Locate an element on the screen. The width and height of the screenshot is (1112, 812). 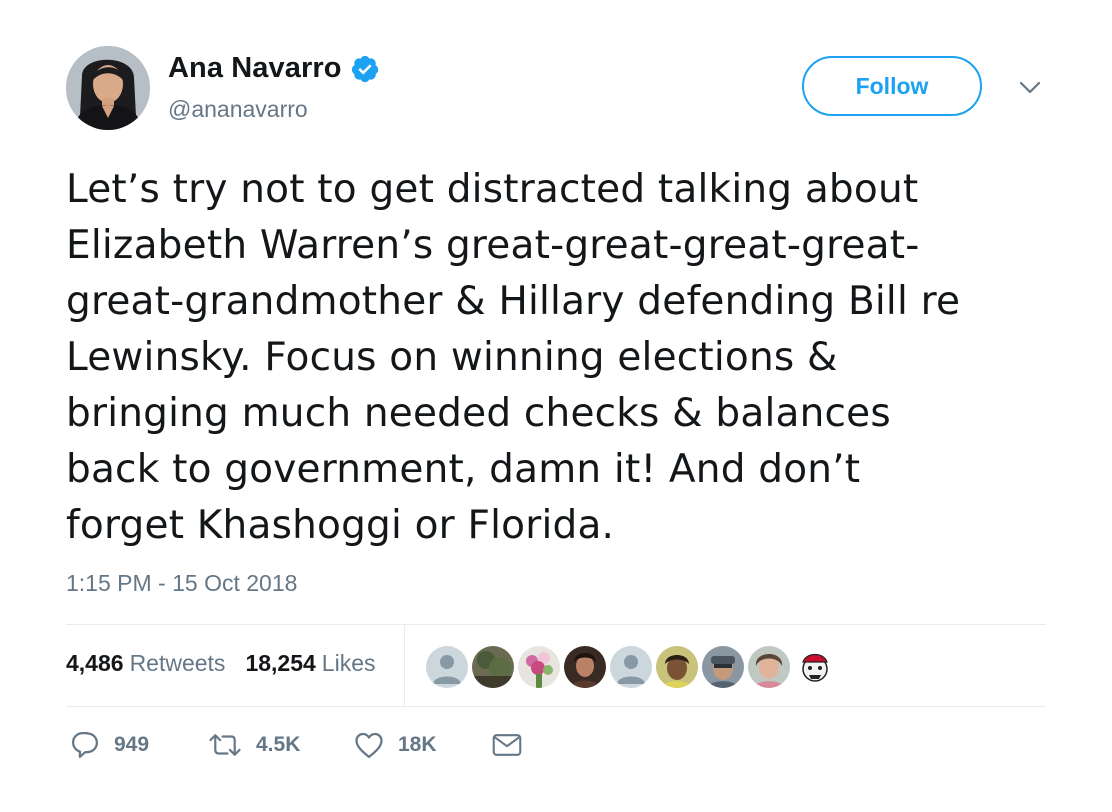
reply-icon is located at coordinates (85, 745).